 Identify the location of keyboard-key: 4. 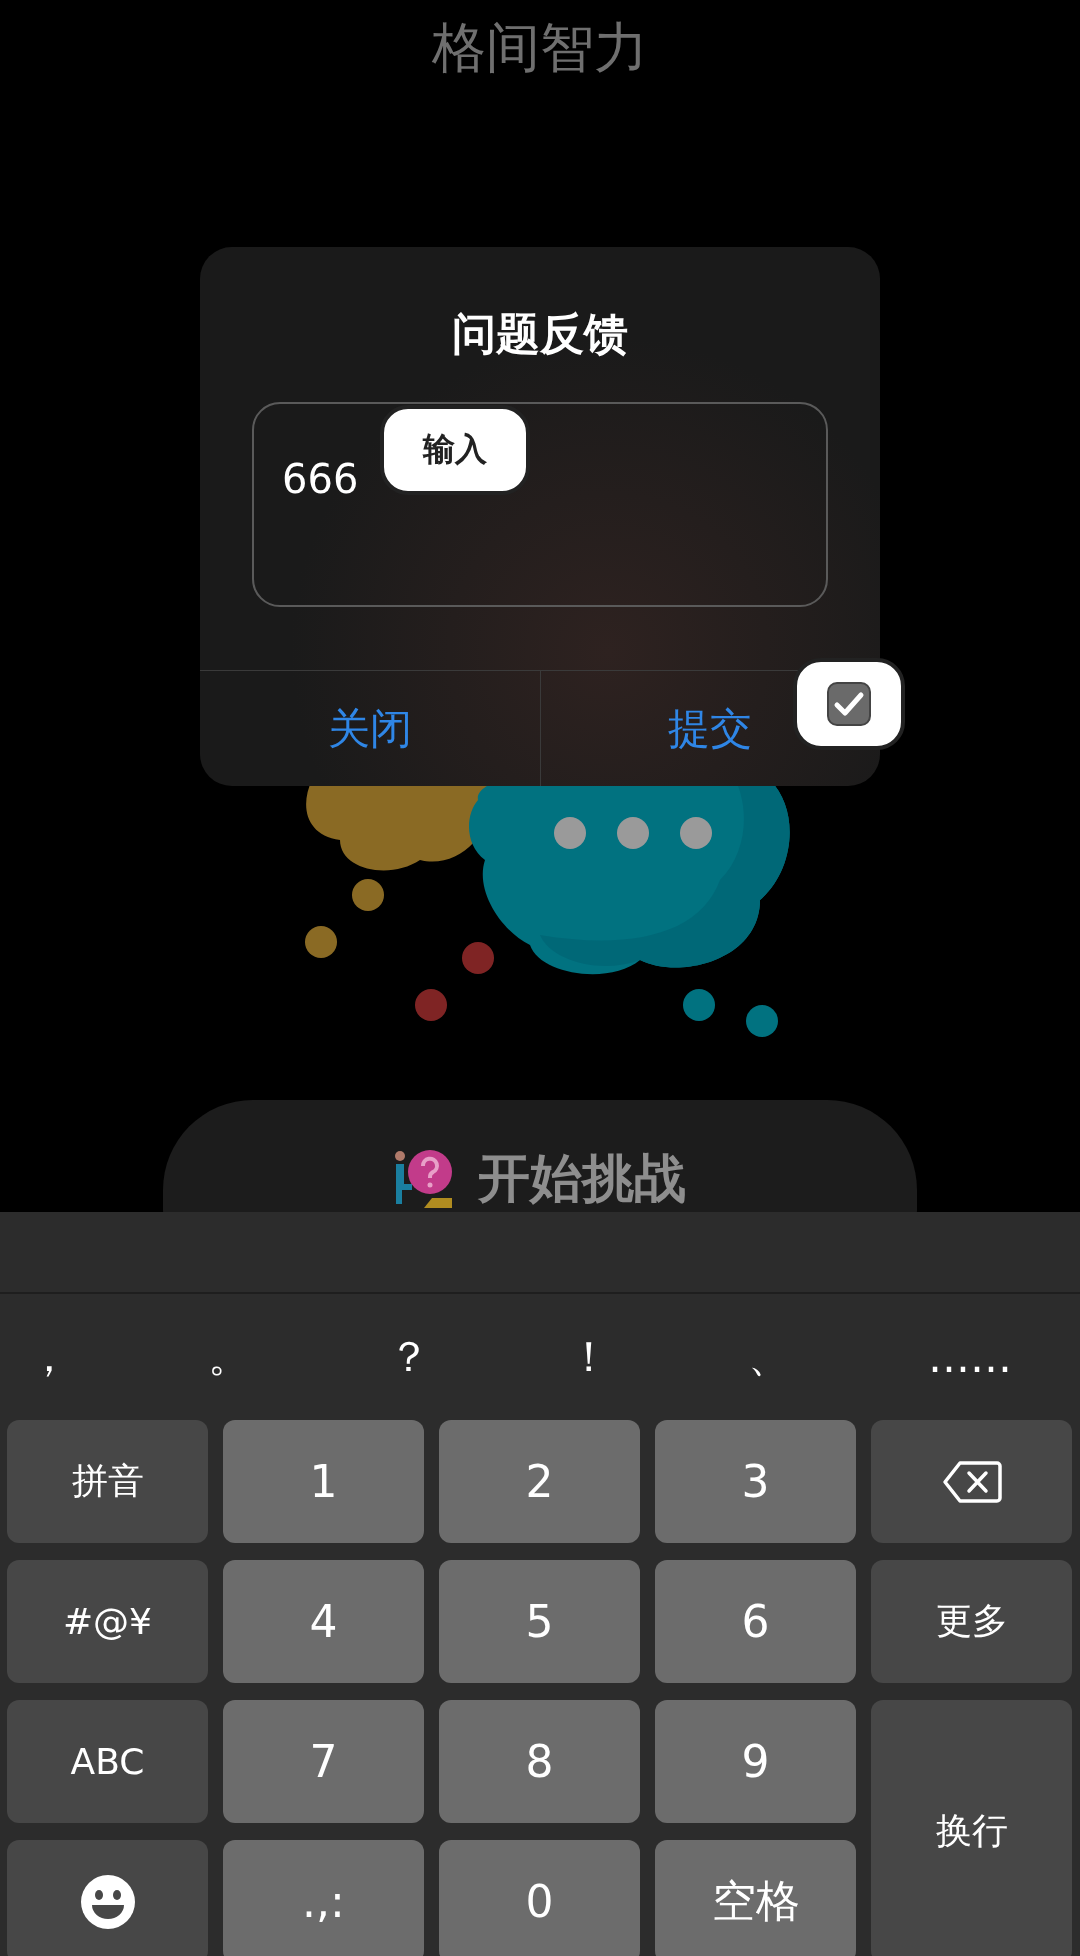
(323, 1621).